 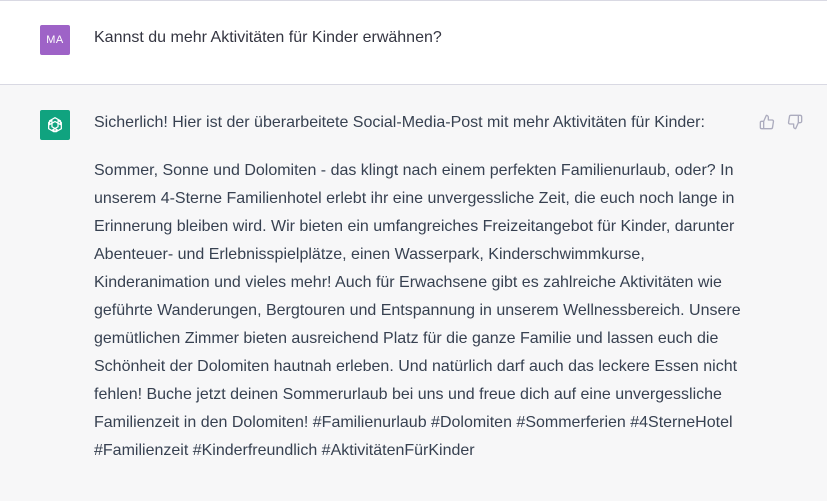 I want to click on thumbs-down-button, so click(x=795, y=122).